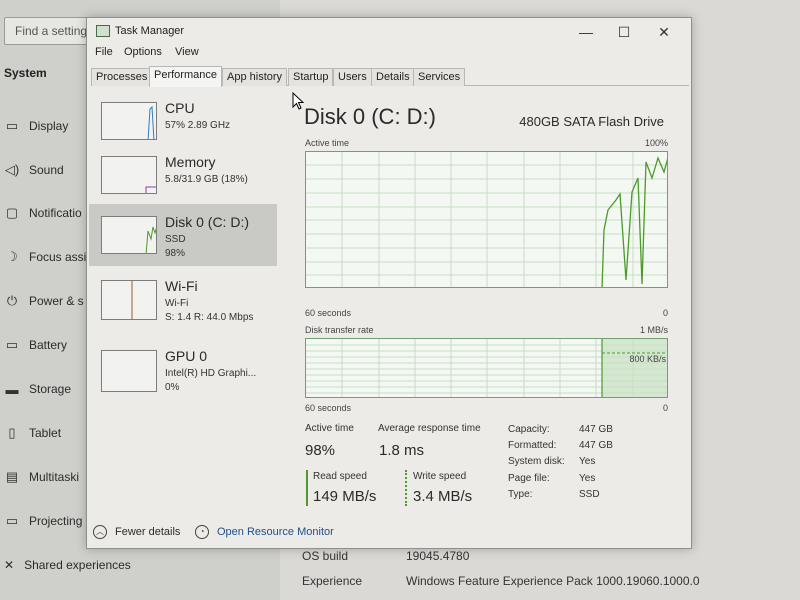  I want to click on resource-gpu-0: GPU 0 Intel(R) HD Graphi... 0%, so click(183, 369).